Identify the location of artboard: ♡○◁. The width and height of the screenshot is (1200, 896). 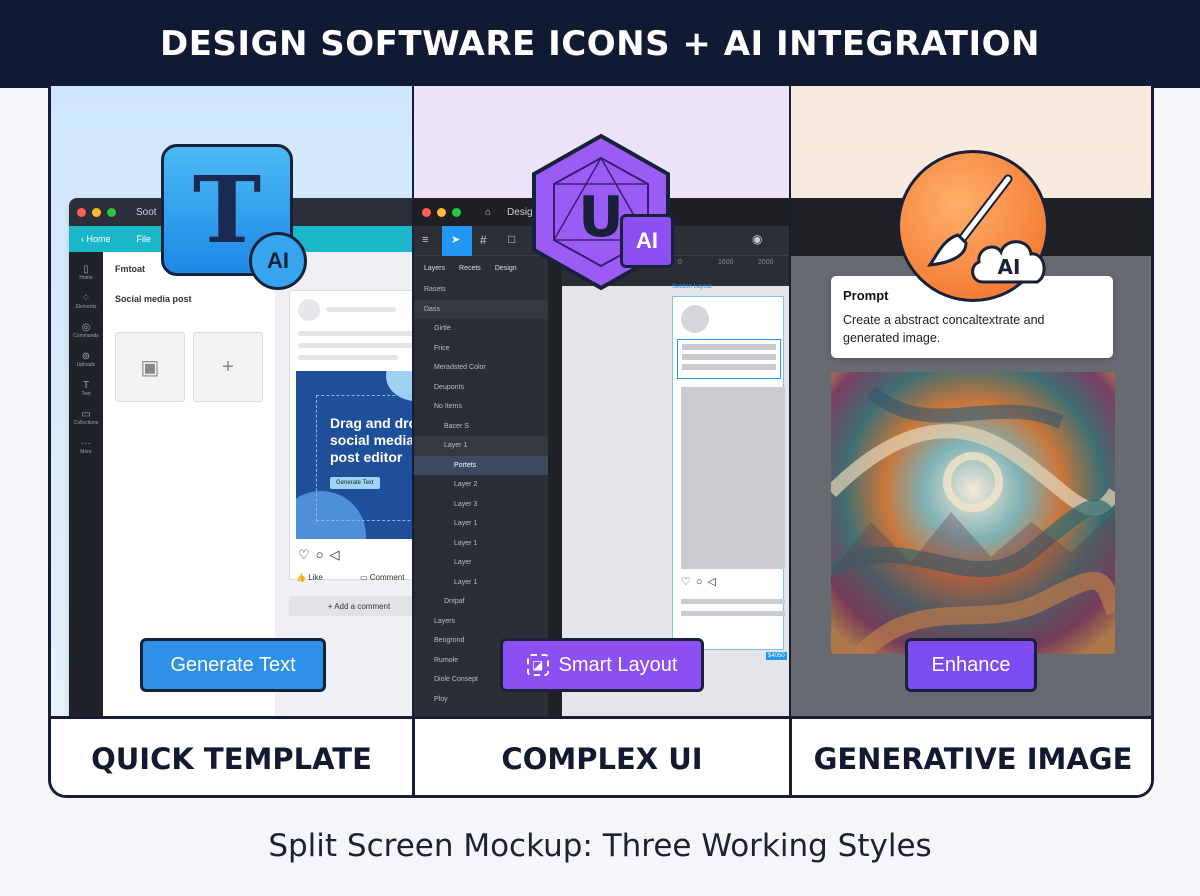
(728, 473).